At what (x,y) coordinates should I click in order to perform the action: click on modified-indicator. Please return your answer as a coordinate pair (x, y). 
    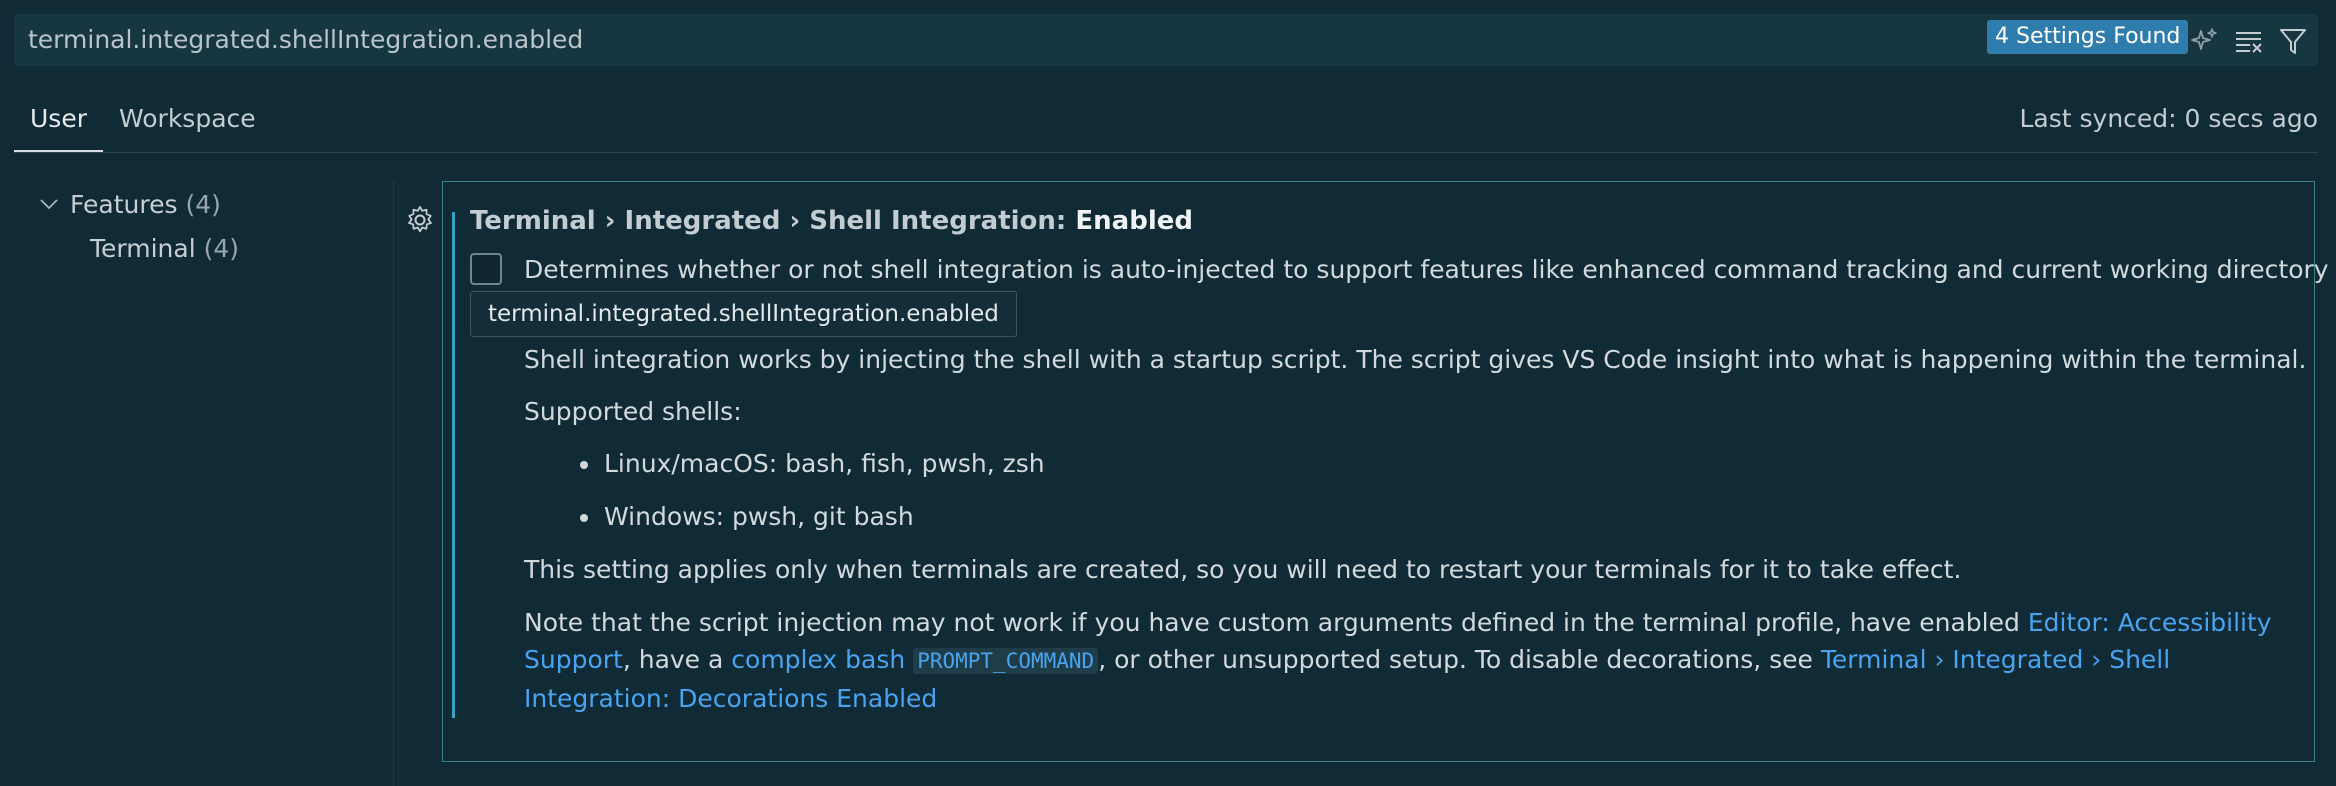
    Looking at the image, I should click on (453, 465).